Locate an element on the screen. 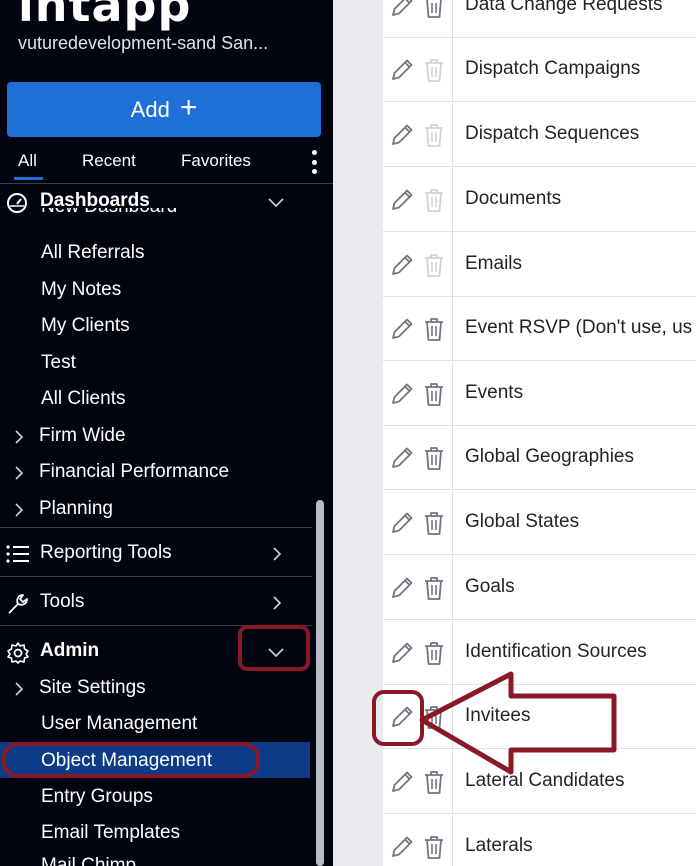 The image size is (696, 866). sidebar-group-firm-wide: Firm Wide is located at coordinates (156, 438).